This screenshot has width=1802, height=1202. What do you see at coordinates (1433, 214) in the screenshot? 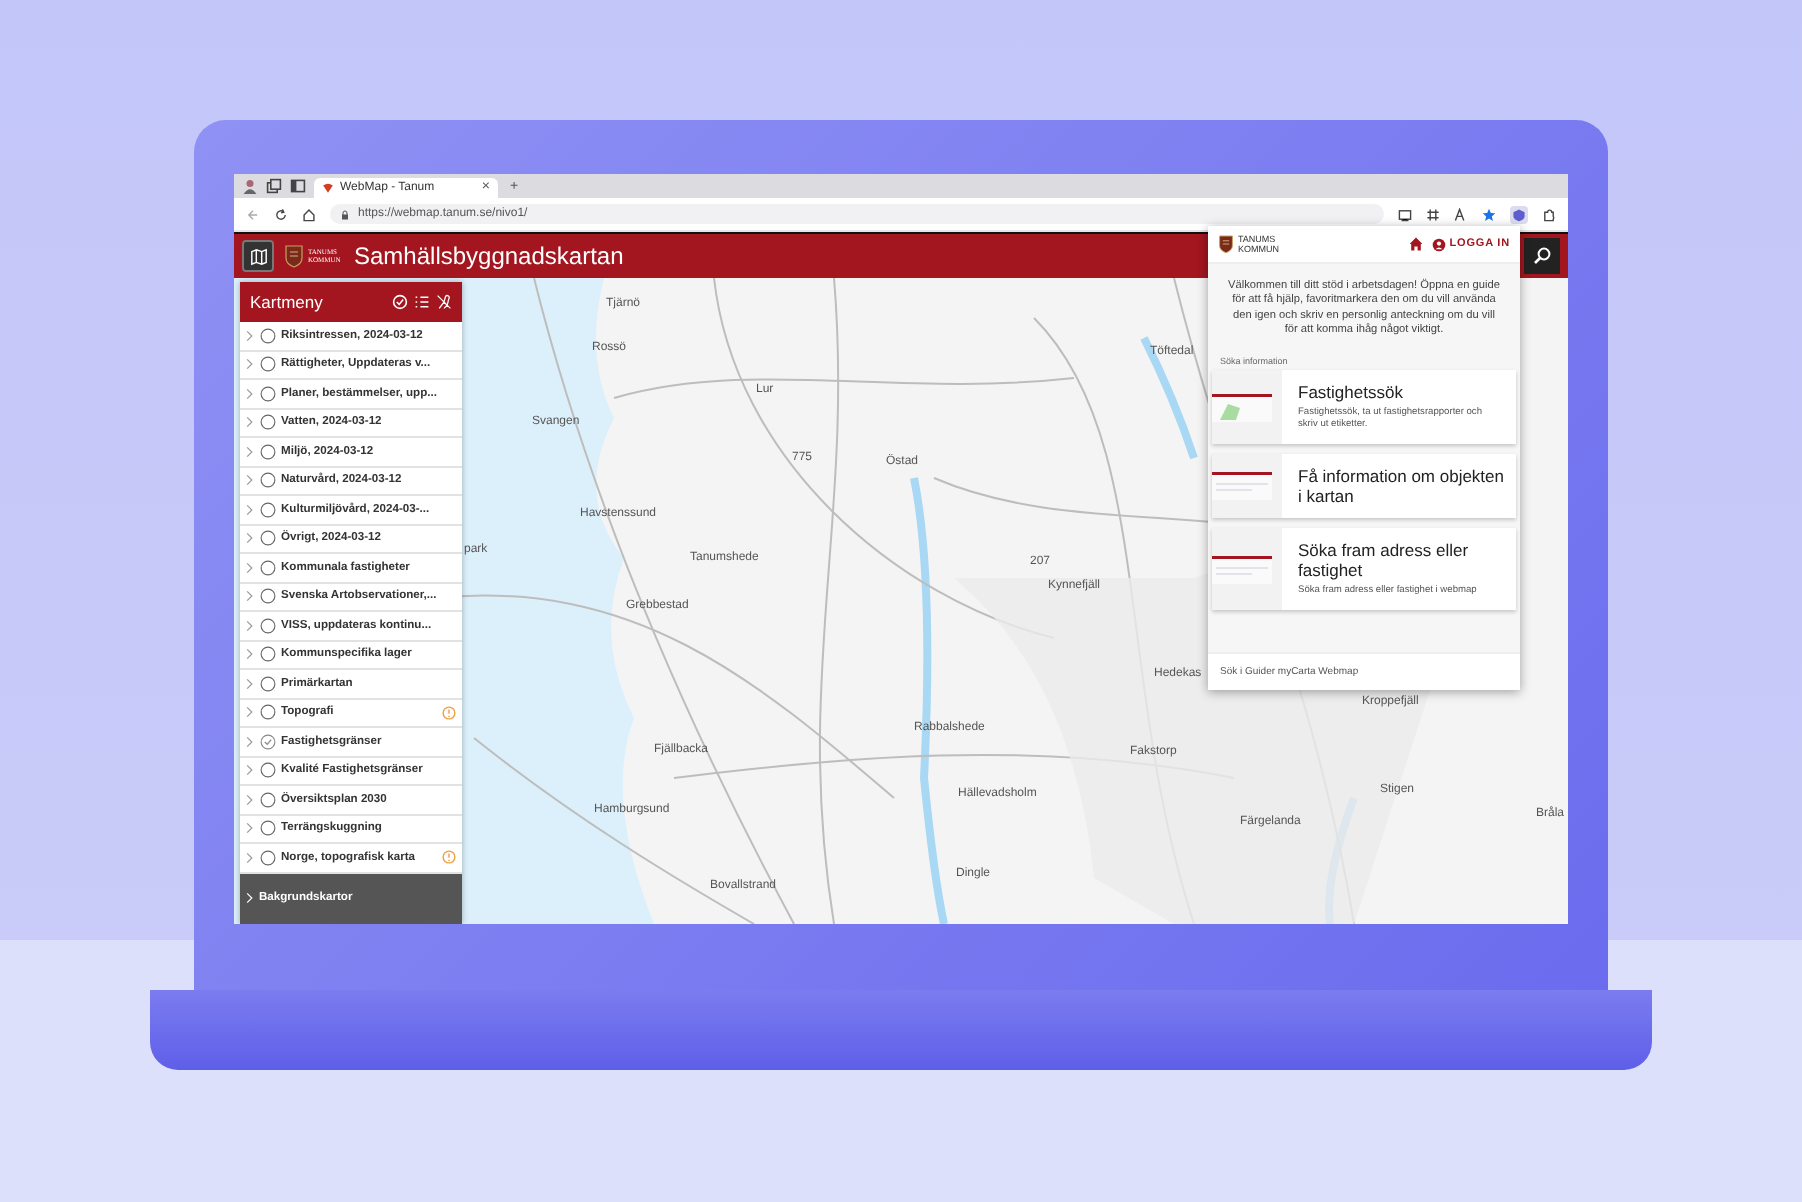
I see `grid-icon` at bounding box center [1433, 214].